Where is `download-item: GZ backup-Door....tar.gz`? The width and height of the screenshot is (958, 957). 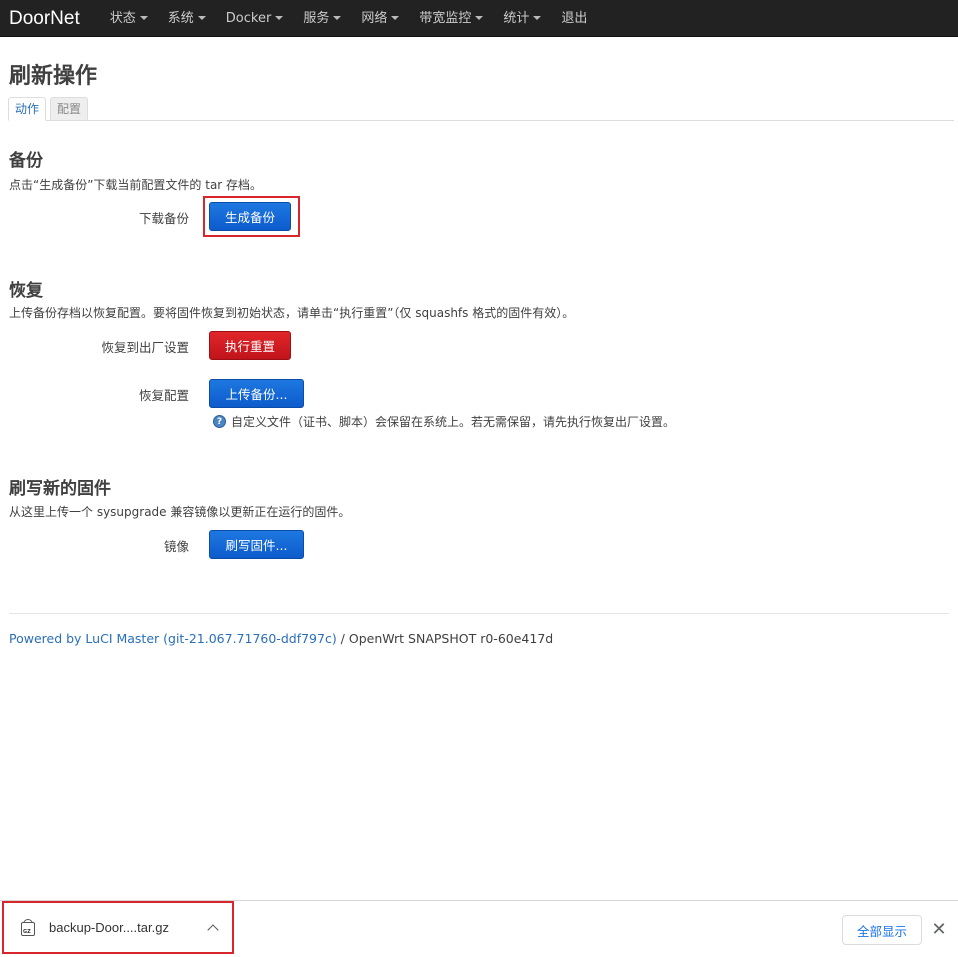
download-item: GZ backup-Door....tar.gz is located at coordinates (118, 927).